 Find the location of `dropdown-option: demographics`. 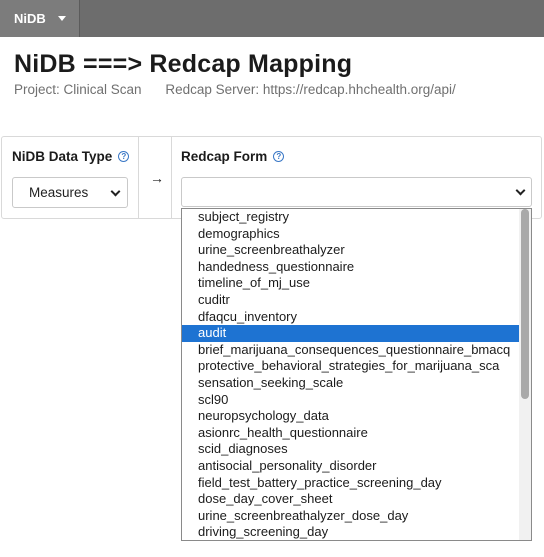

dropdown-option: demographics is located at coordinates (356, 234).